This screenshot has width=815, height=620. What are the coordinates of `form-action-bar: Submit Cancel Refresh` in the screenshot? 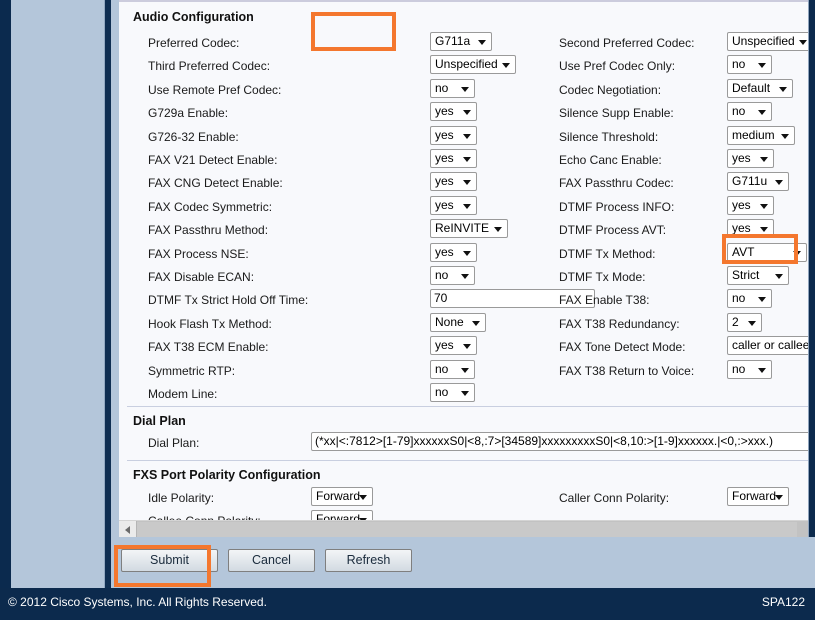 It's located at (463, 562).